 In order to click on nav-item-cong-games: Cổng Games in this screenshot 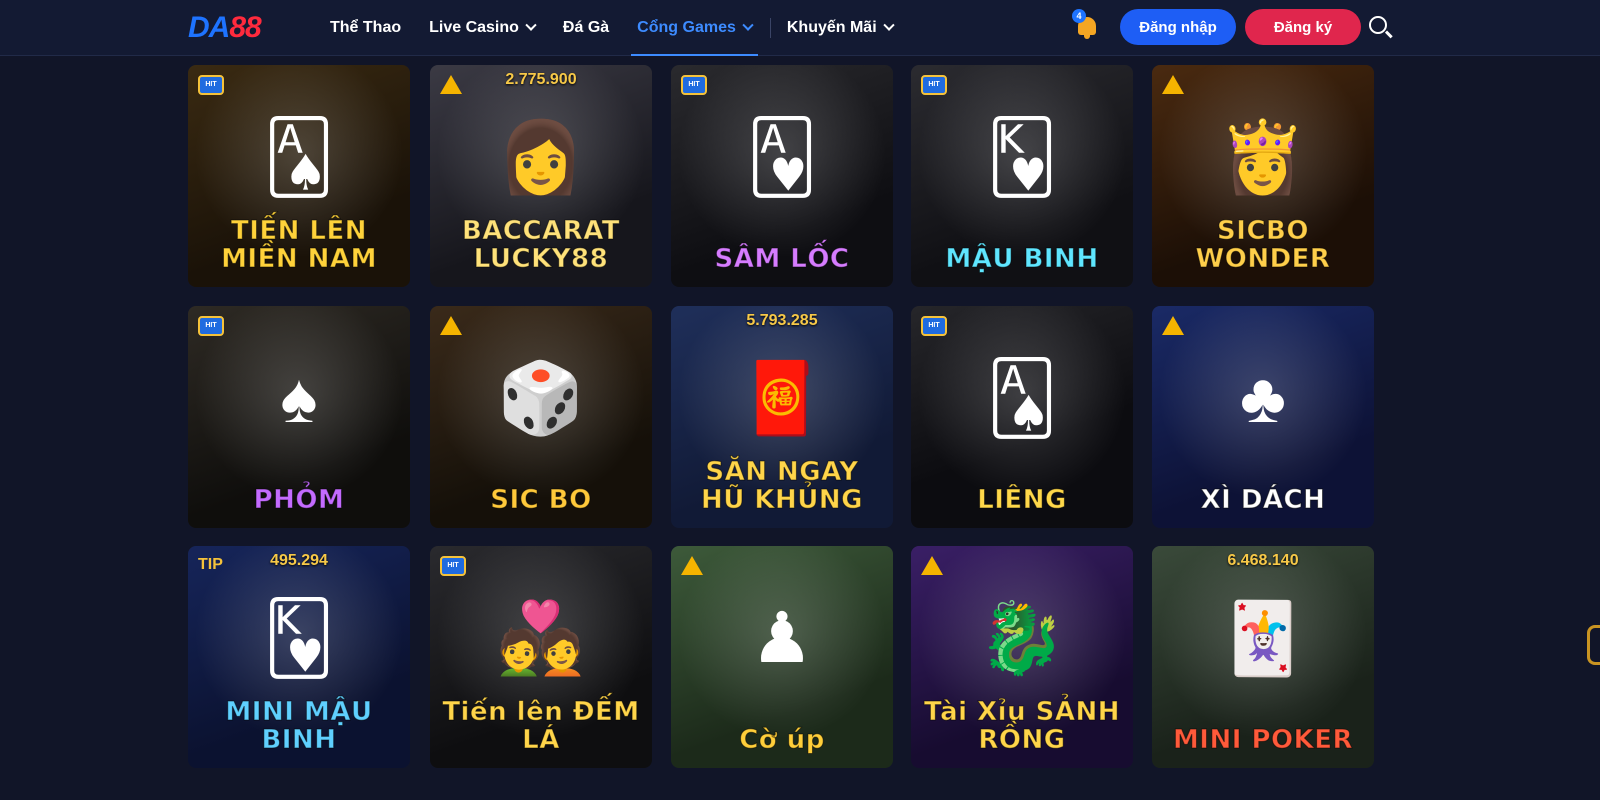, I will do `click(694, 28)`.